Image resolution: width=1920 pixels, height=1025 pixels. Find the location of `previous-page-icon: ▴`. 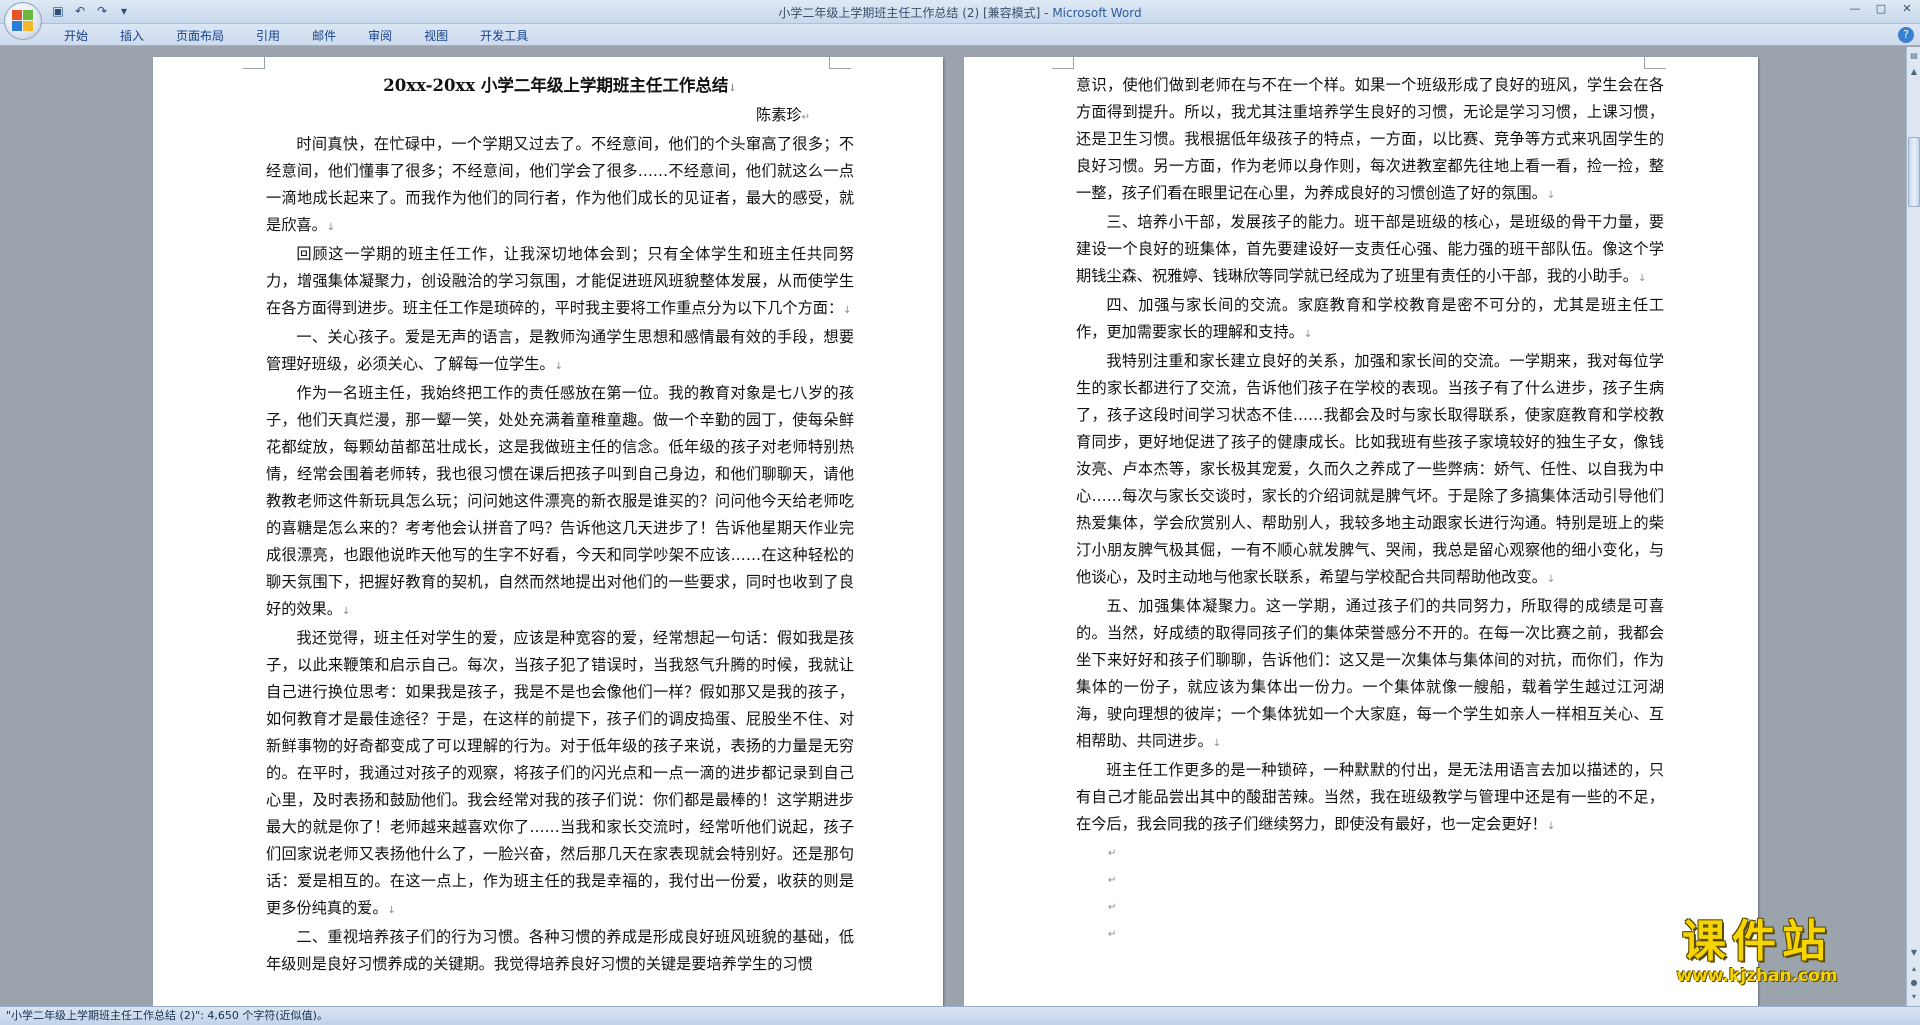

previous-page-icon: ▴ is located at coordinates (1914, 969).